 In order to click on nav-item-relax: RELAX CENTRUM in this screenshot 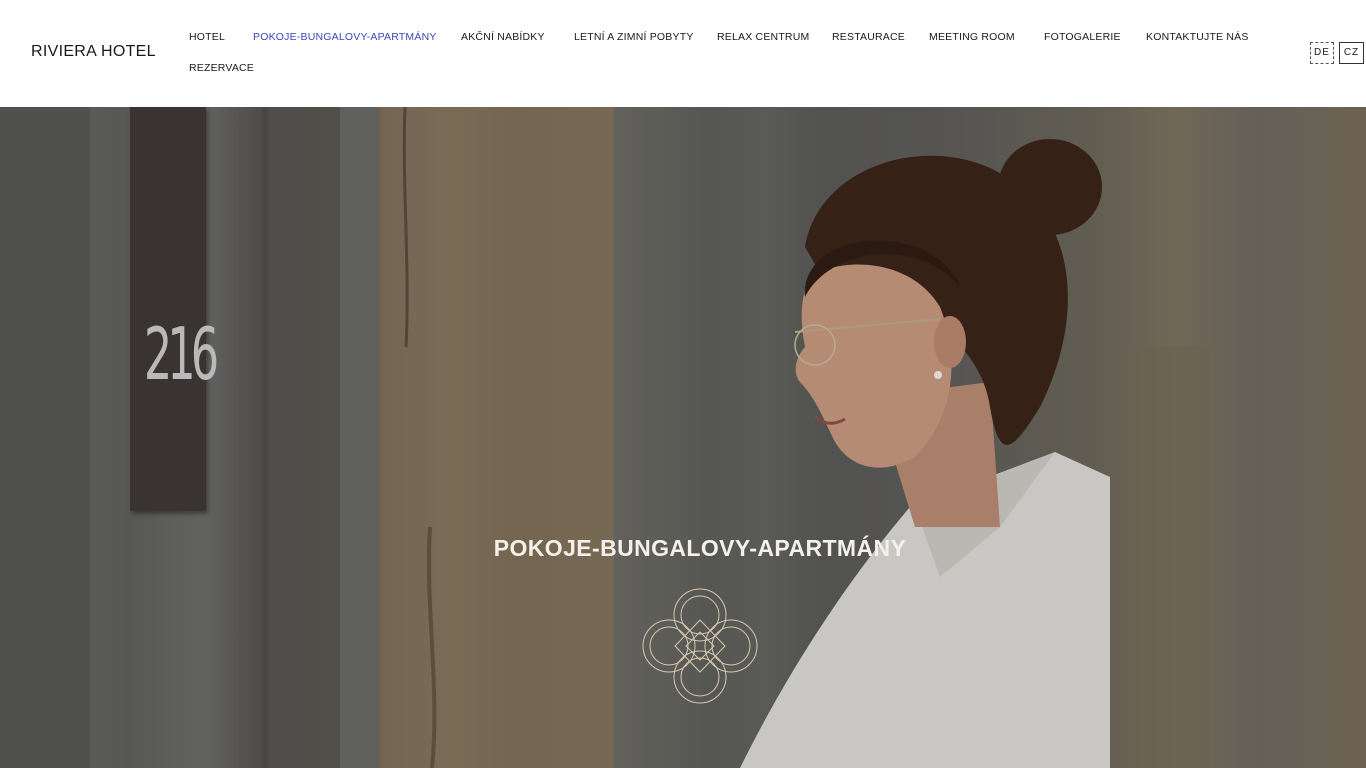, I will do `click(763, 37)`.